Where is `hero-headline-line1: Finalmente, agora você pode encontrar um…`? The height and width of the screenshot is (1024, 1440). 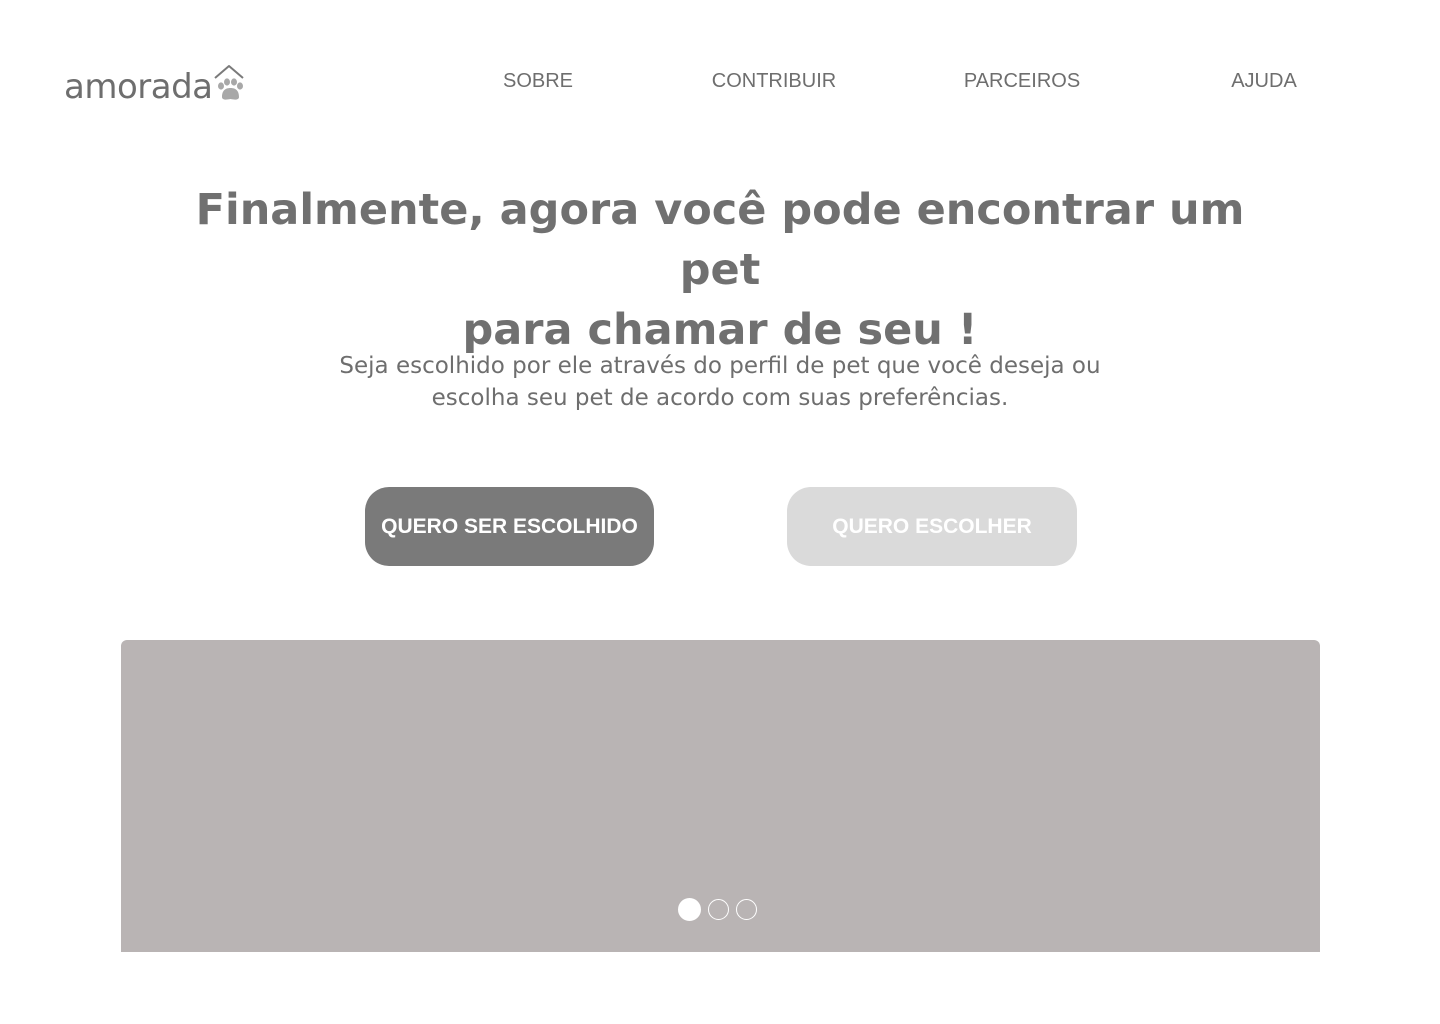
hero-headline-line1: Finalmente, agora você pode encontrar um… is located at coordinates (720, 240).